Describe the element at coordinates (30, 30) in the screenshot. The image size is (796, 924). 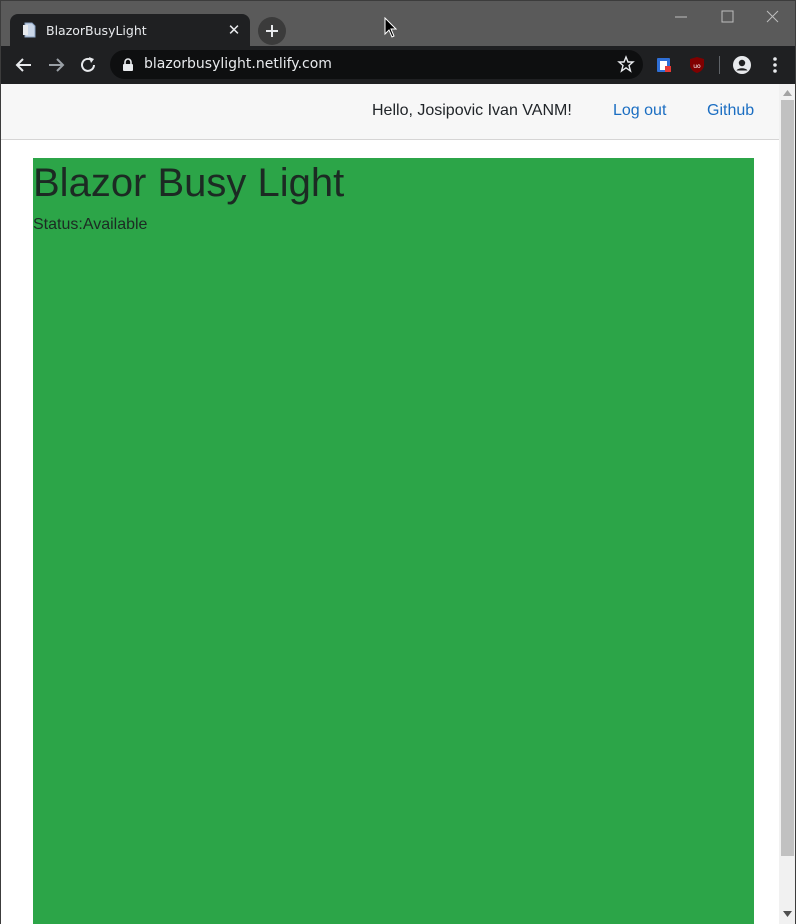
I see `page-icon` at that location.